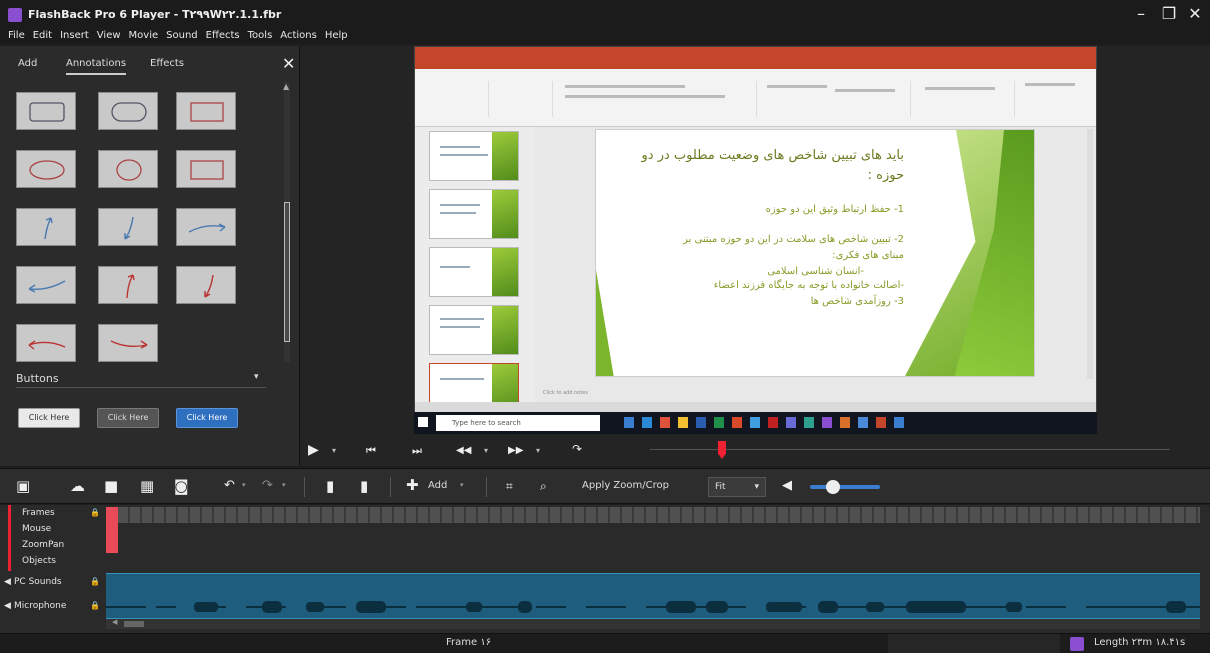 This screenshot has height=653, width=1210. Describe the element at coordinates (755, 451) in the screenshot. I see `playback-bar: ▶ ▾ ⏮ ⏭ ◀◀ ▾ ▶▶ ▾ ↷` at that location.